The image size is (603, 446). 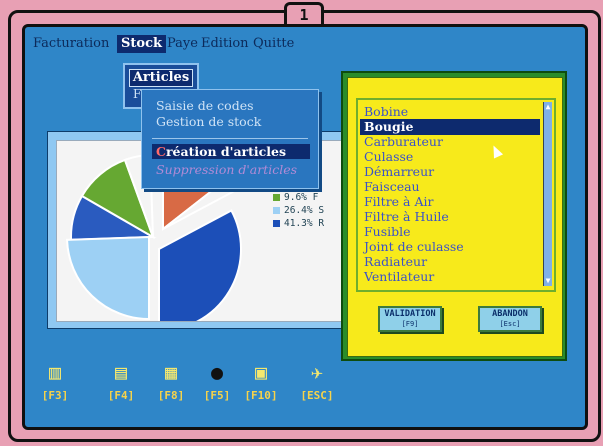 I want to click on fkey-f3: ▥ [F3], so click(x=55, y=380).